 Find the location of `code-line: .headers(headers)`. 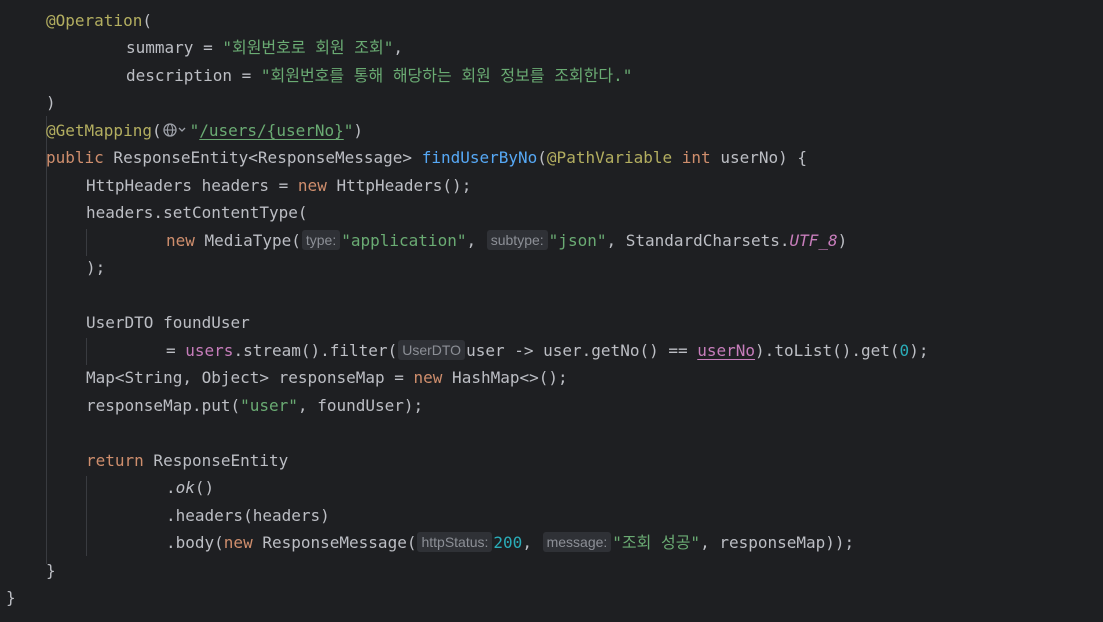

code-line: .headers(headers) is located at coordinates (165, 515).